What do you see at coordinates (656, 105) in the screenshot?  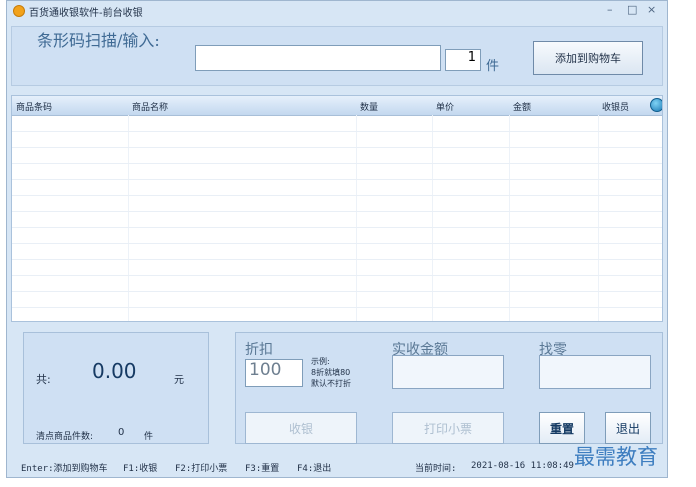 I see `refresh-icon` at bounding box center [656, 105].